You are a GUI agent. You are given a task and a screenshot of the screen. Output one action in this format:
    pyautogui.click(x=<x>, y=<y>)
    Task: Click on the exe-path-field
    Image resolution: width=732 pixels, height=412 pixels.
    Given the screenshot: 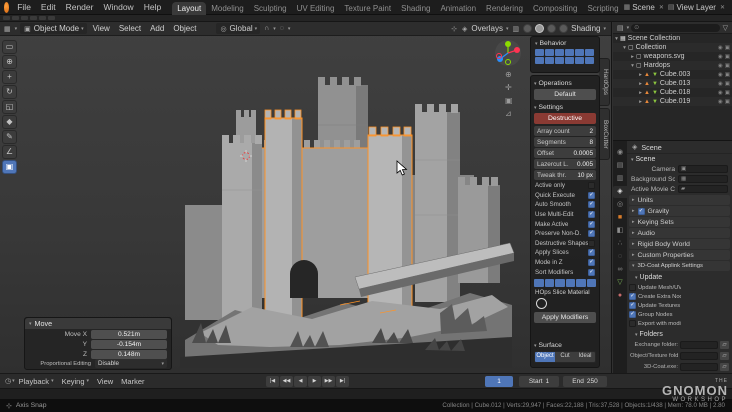 What is the action you would take?
    pyautogui.click(x=699, y=366)
    